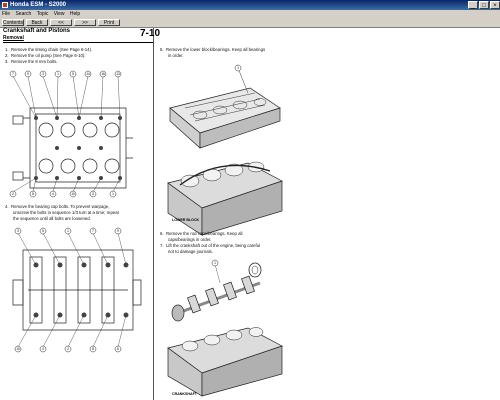  What do you see at coordinates (13, 22) in the screenshot?
I see `contents-button: Contents` at bounding box center [13, 22].